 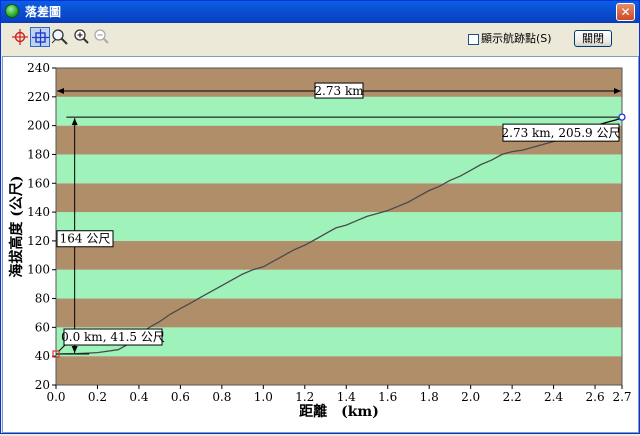 I want to click on show-track-points-label: 顯示航跡點(S), so click(x=516, y=39).